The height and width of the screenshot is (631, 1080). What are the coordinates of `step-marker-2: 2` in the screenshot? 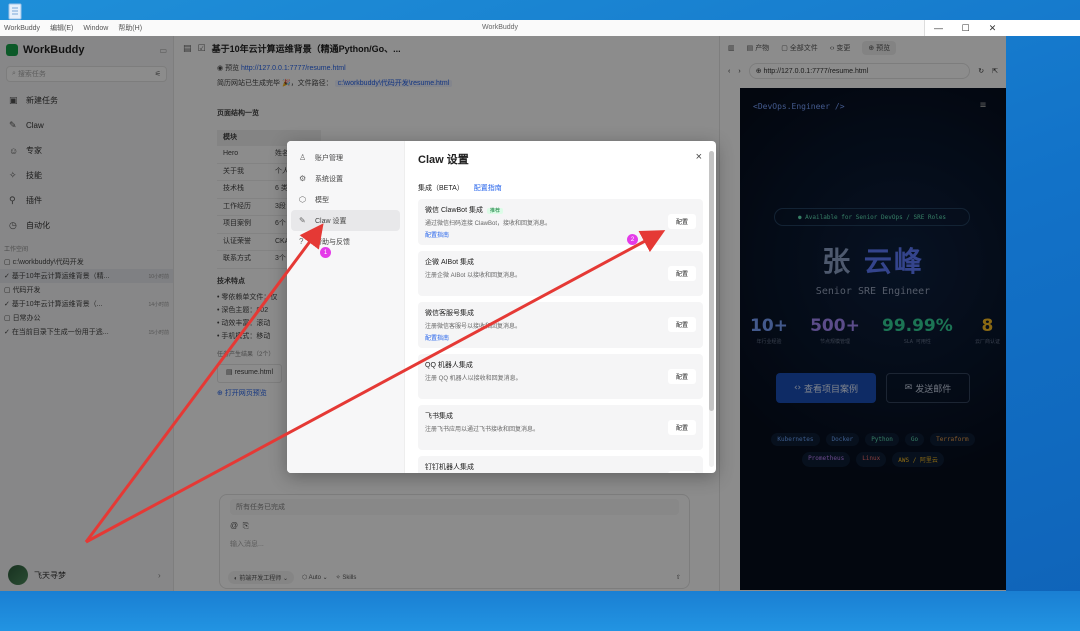 It's located at (632, 239).